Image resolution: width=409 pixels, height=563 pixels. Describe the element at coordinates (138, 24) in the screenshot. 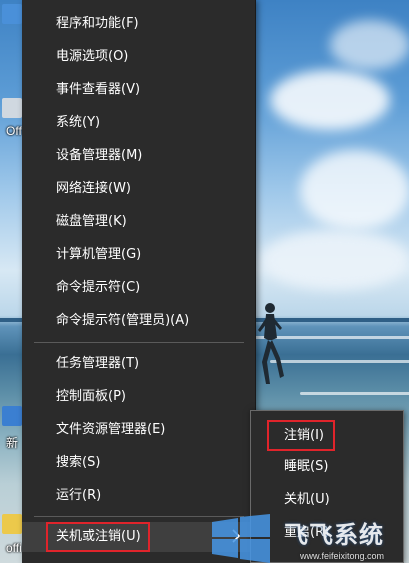

I see `menu-item-programs-features: 程序和功能(F)` at that location.